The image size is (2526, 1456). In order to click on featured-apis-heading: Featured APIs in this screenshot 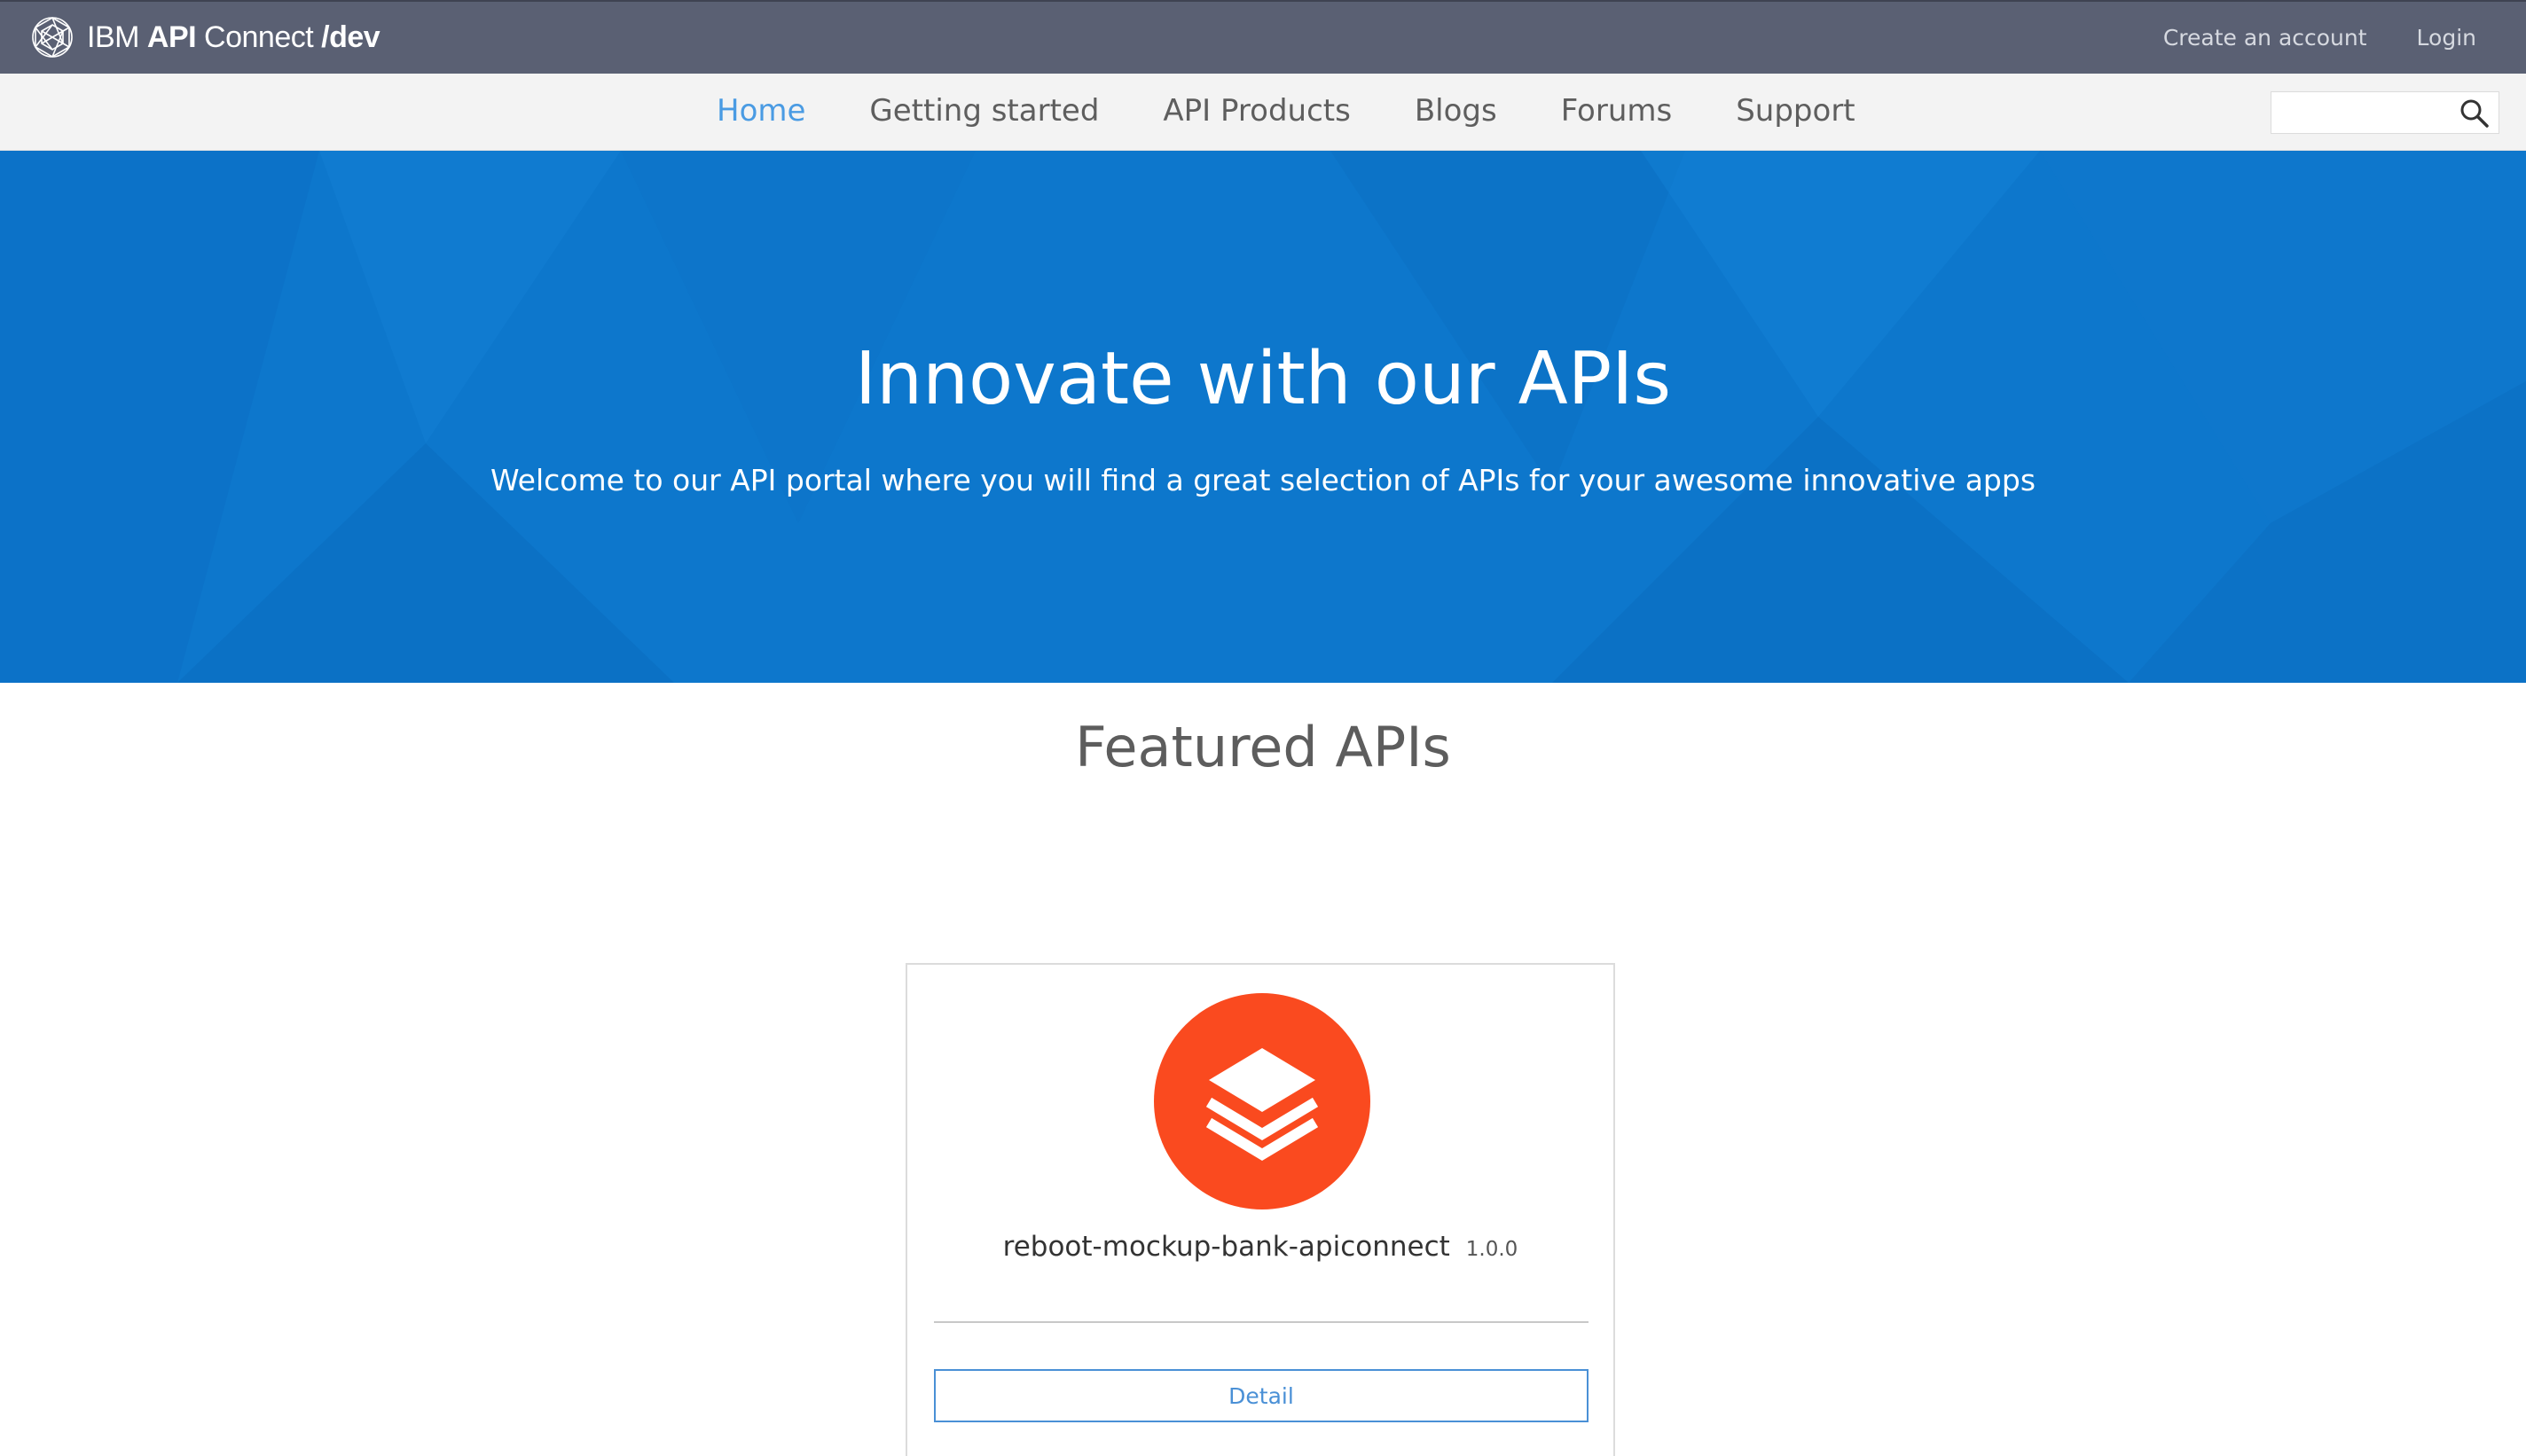, I will do `click(1263, 747)`.